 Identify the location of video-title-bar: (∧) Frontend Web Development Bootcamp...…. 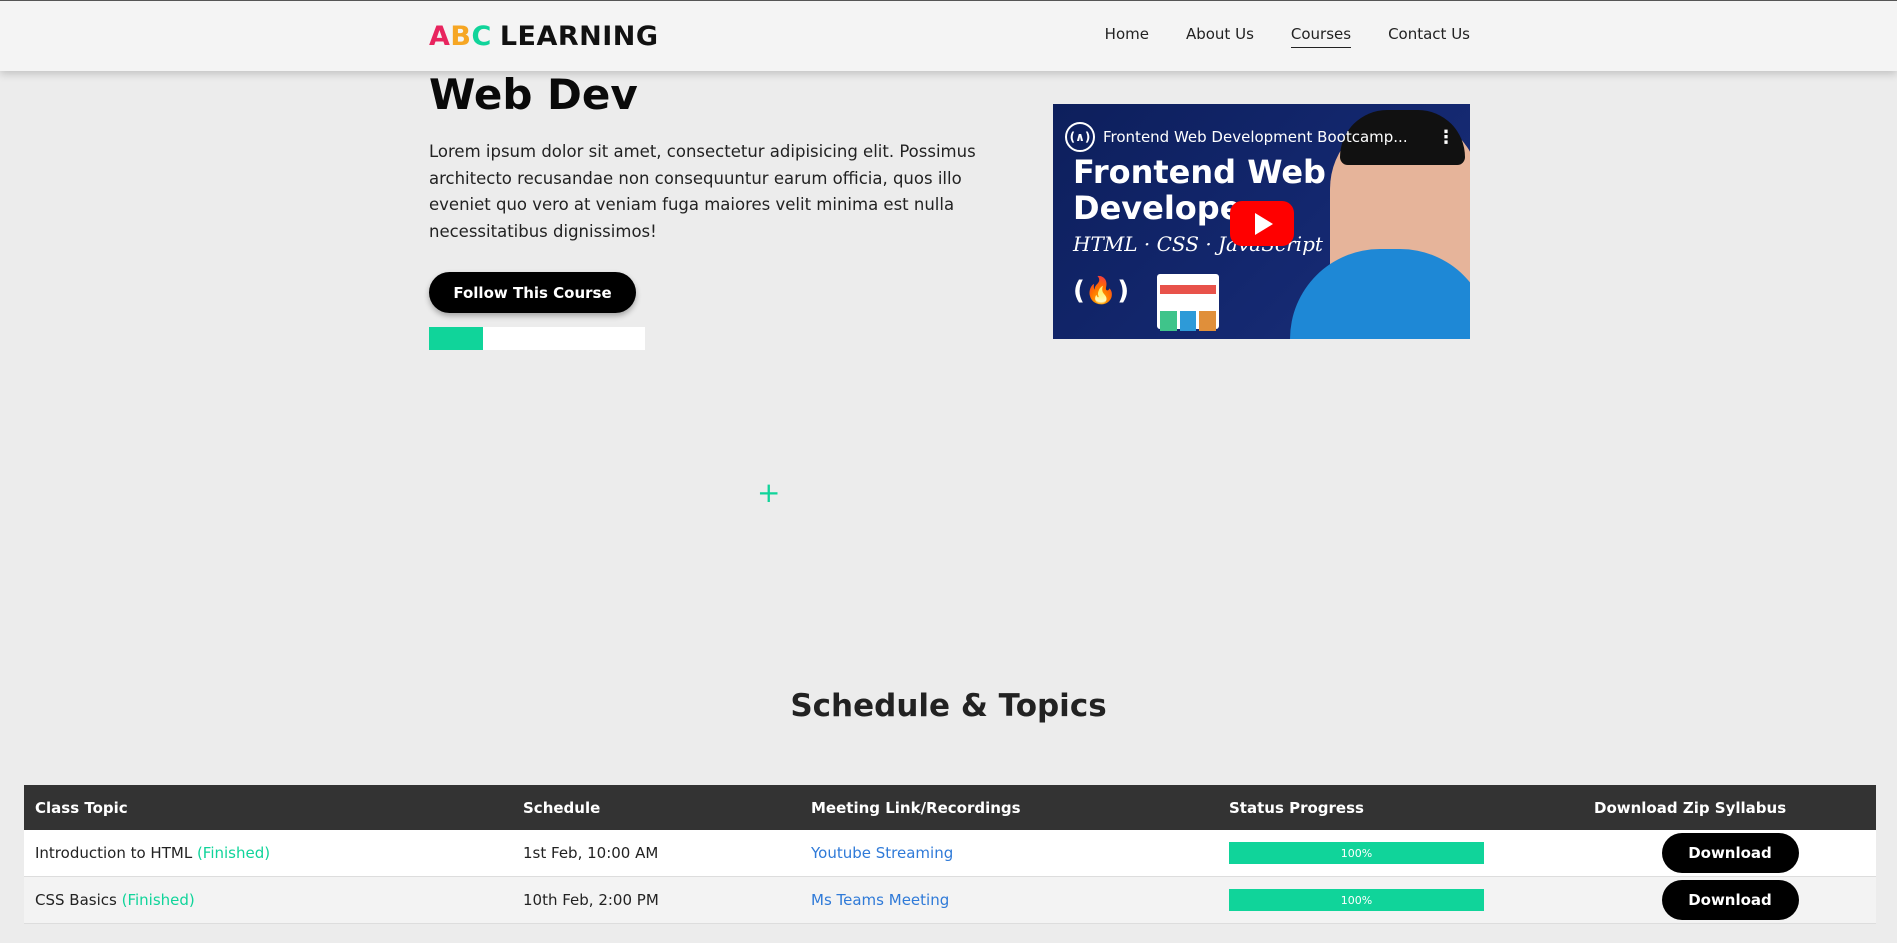
(1260, 137).